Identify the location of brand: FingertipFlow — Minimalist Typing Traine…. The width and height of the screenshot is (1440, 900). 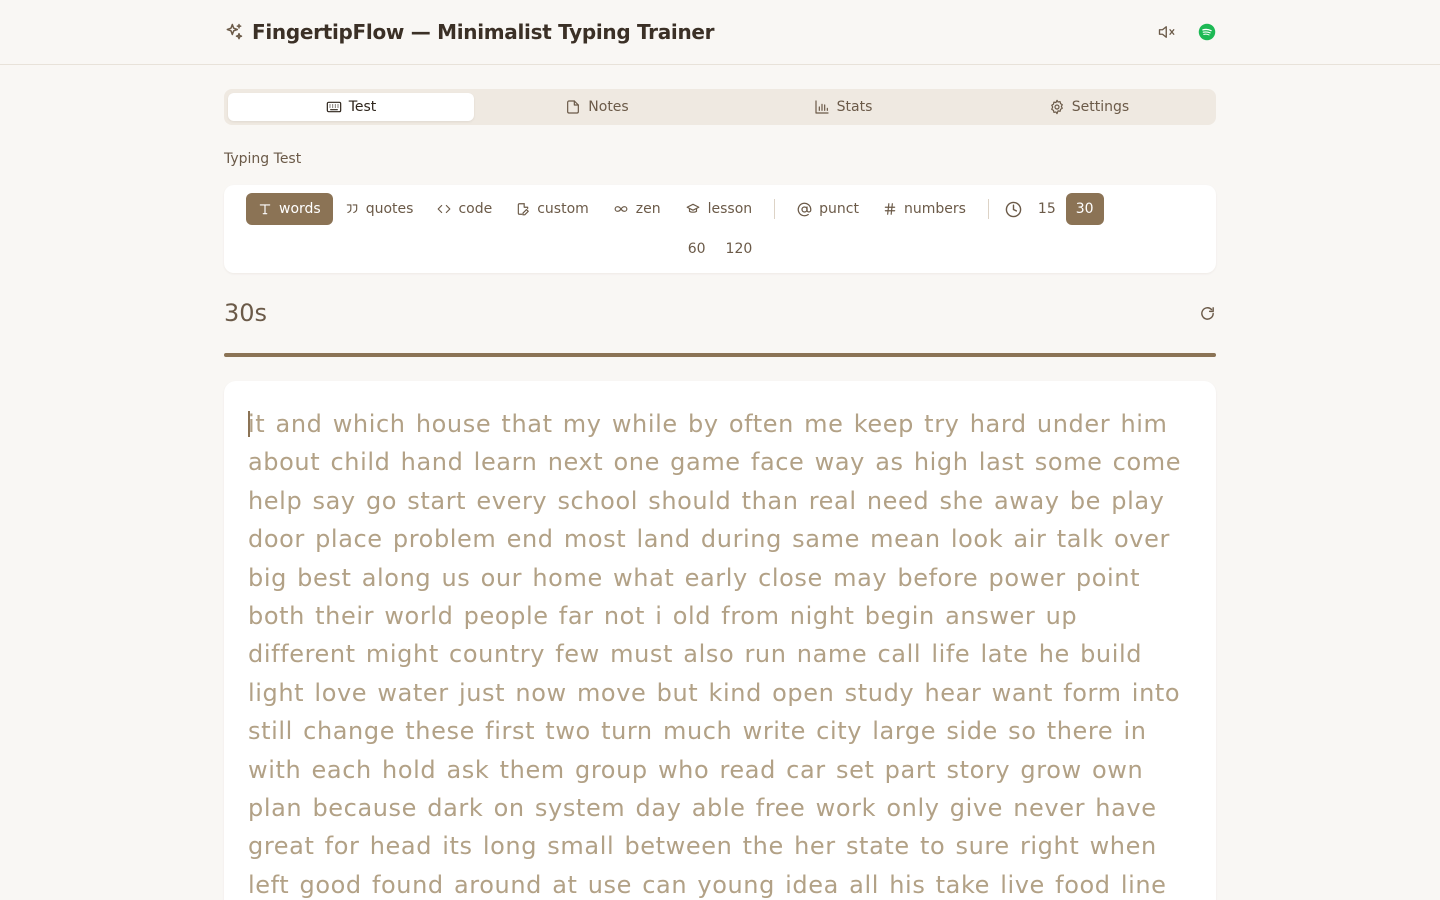
(469, 32).